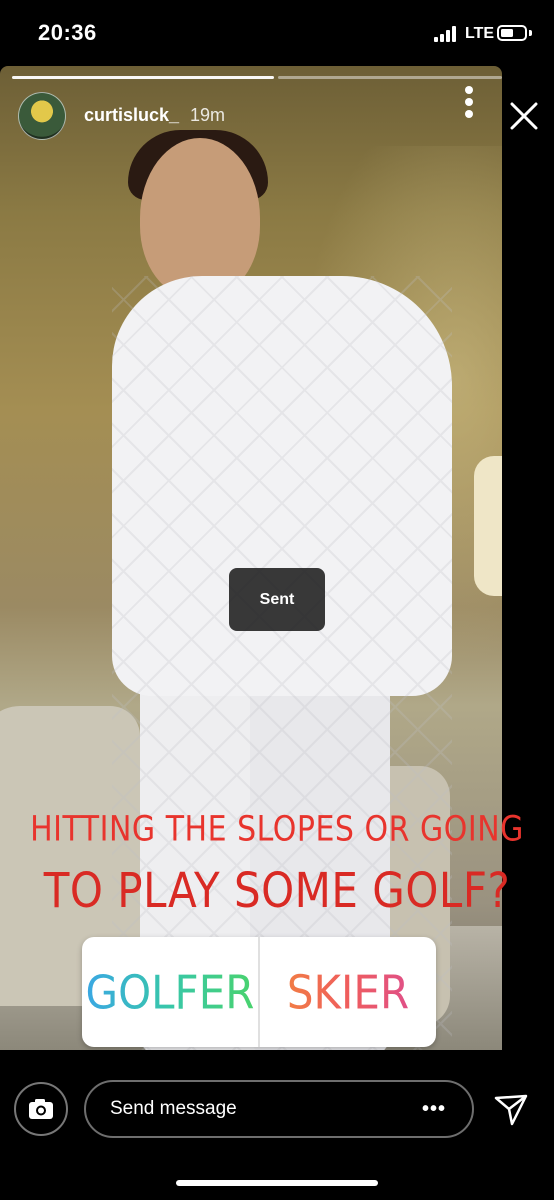 Image resolution: width=554 pixels, height=1200 pixels. What do you see at coordinates (469, 103) in the screenshot?
I see `more-vertical-icon` at bounding box center [469, 103].